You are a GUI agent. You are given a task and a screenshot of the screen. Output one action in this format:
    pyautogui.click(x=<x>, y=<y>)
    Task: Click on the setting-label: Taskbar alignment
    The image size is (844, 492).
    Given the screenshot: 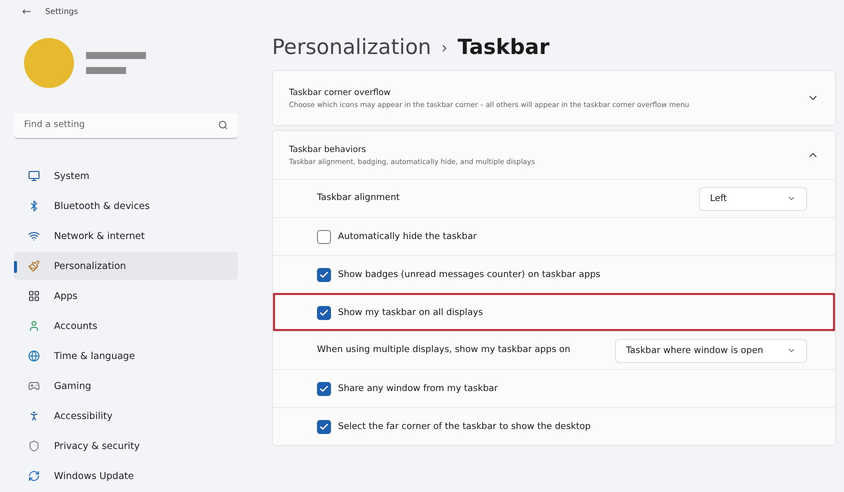 What is the action you would take?
    pyautogui.click(x=358, y=198)
    